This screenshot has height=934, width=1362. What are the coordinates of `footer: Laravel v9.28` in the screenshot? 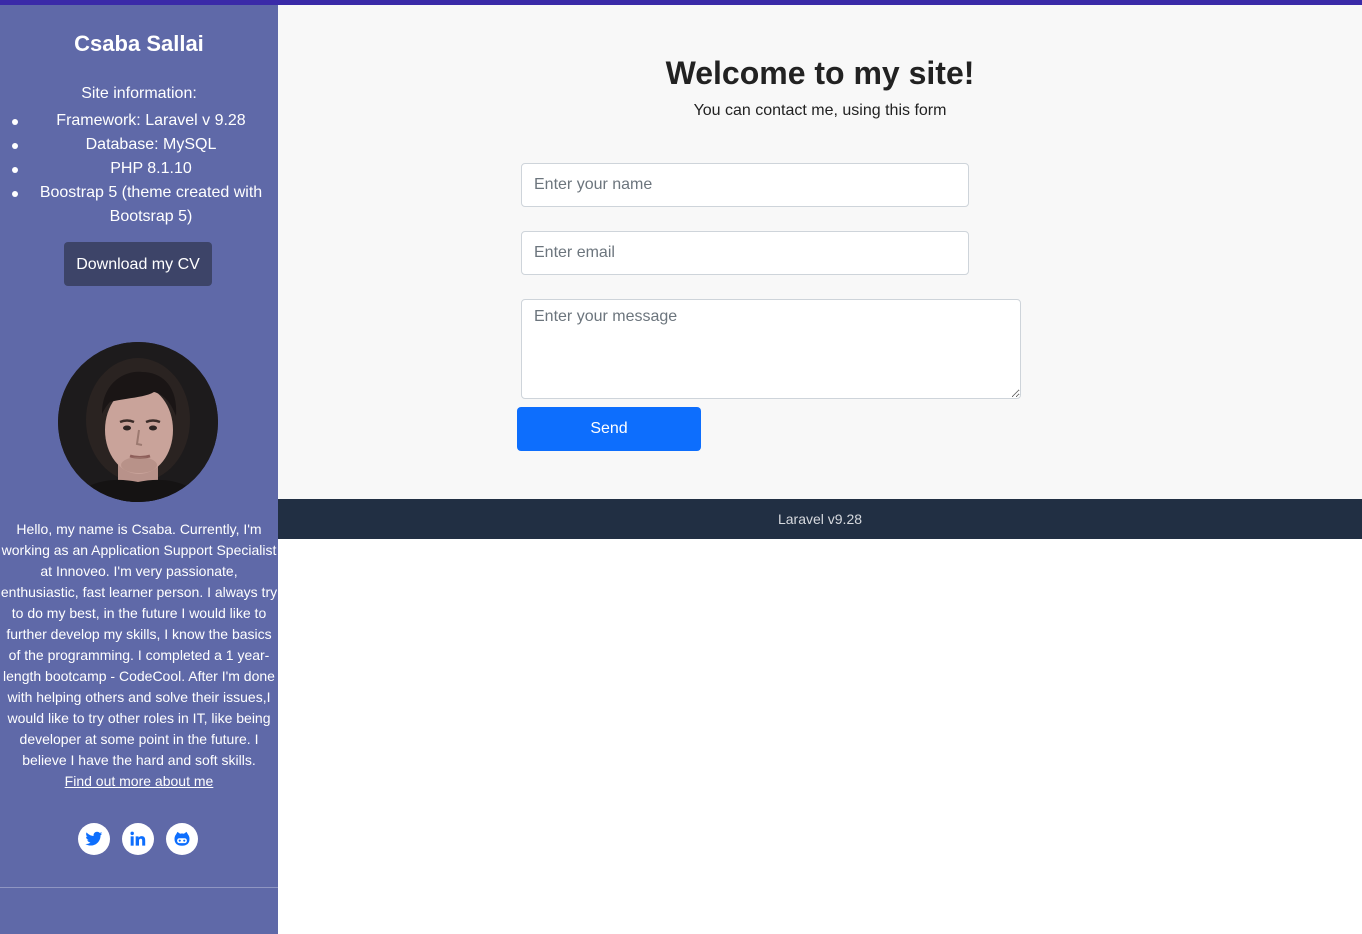 It's located at (820, 519).